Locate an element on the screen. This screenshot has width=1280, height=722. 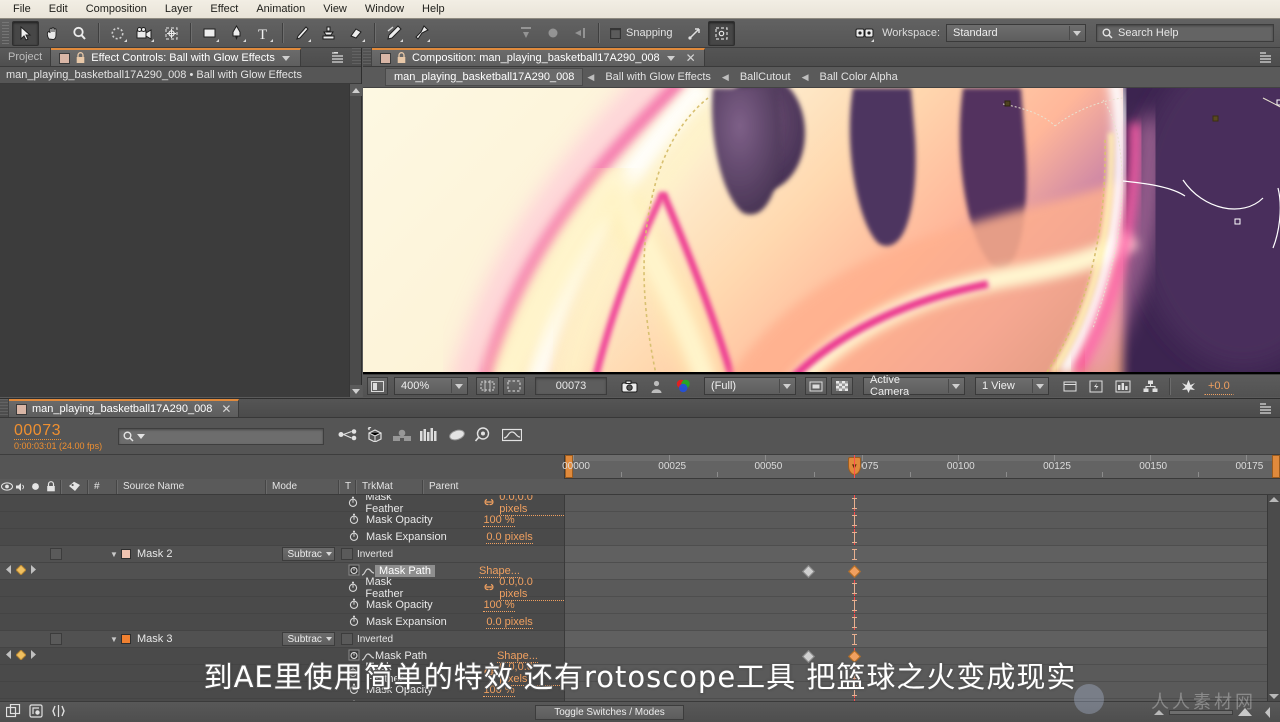
region-of-interest-icon is located at coordinates (514, 386).